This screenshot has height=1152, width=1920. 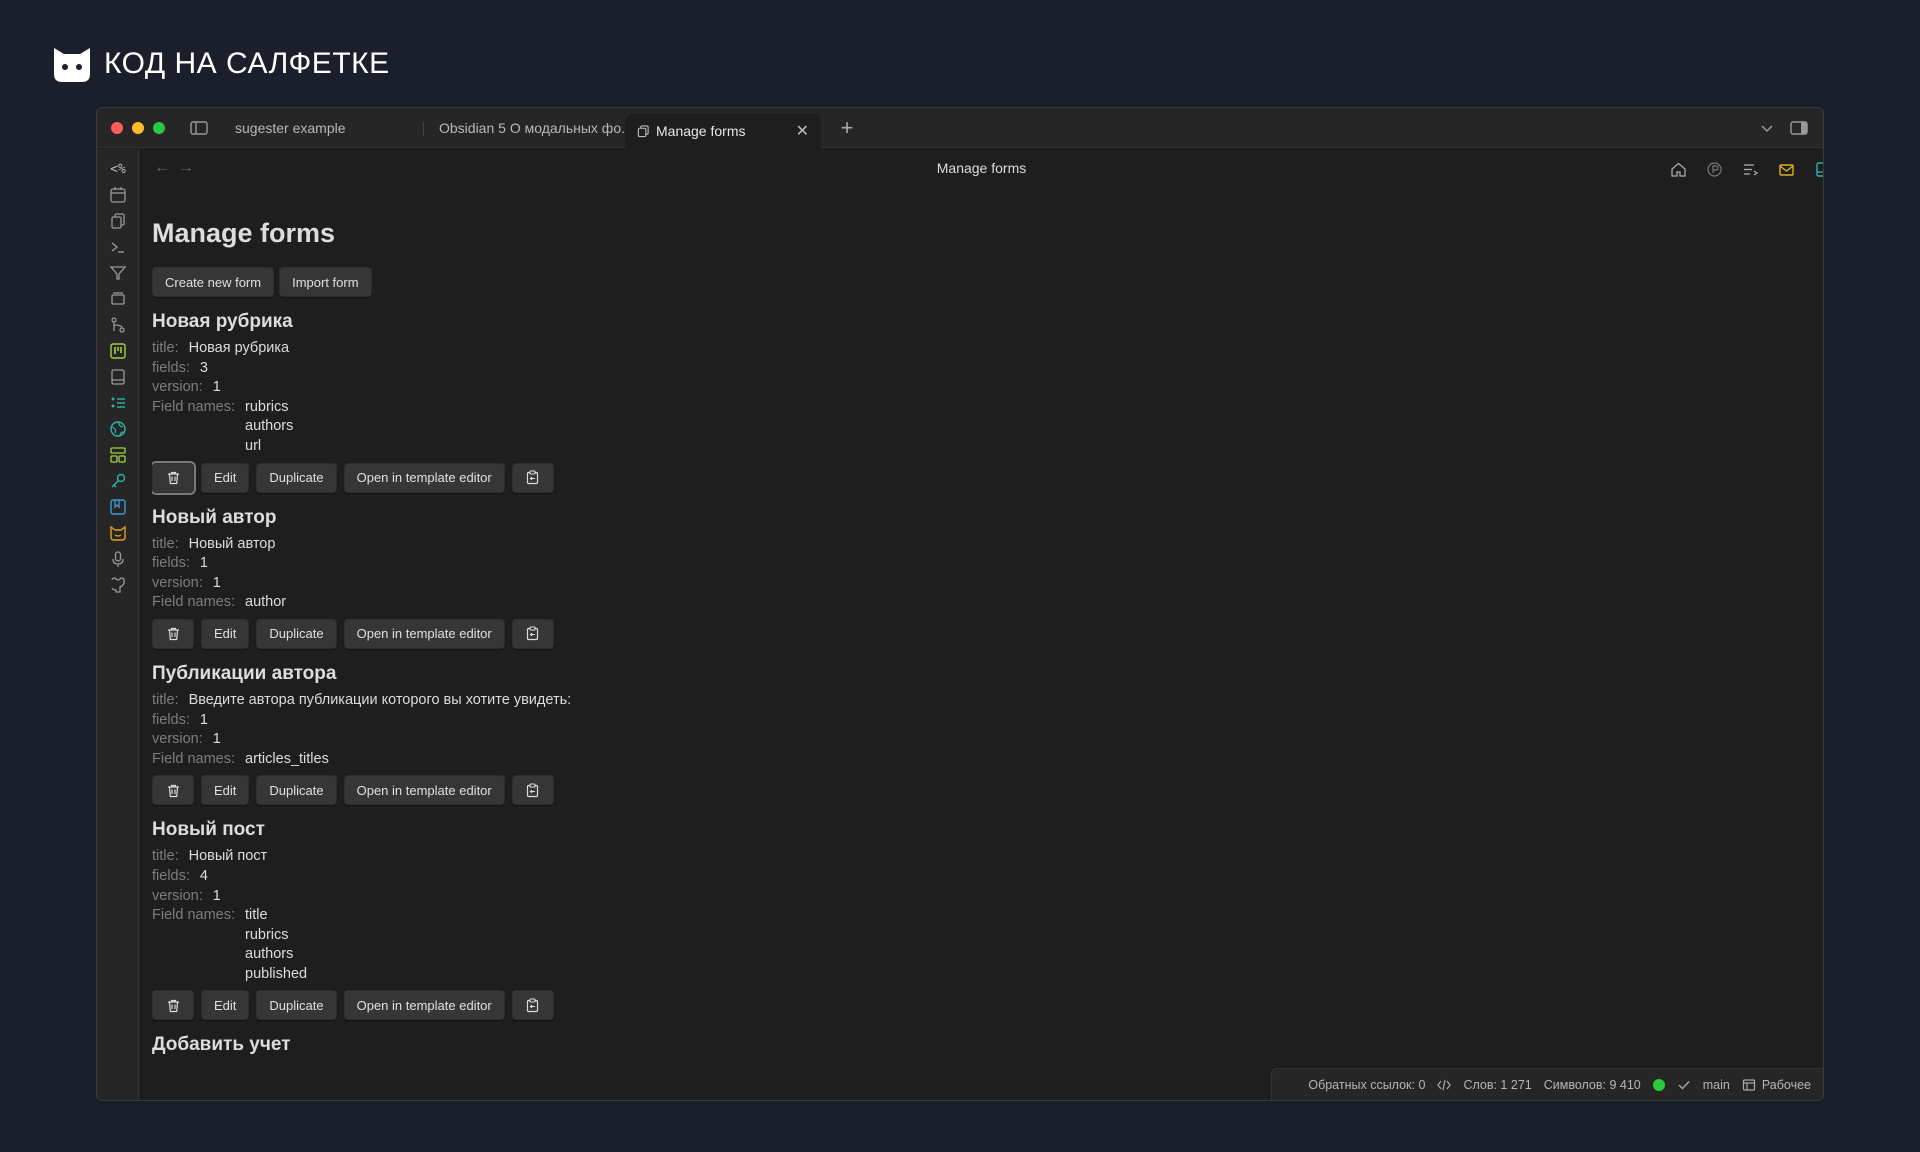 What do you see at coordinates (213, 282) in the screenshot?
I see `create-new-form-button: Create new form` at bounding box center [213, 282].